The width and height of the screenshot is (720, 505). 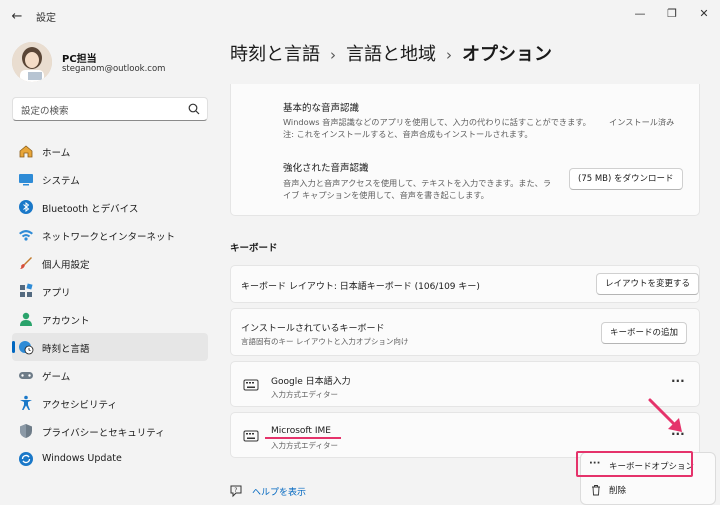 What do you see at coordinates (110, 319) in the screenshot?
I see `sidebar-item-accounts: アカウント` at bounding box center [110, 319].